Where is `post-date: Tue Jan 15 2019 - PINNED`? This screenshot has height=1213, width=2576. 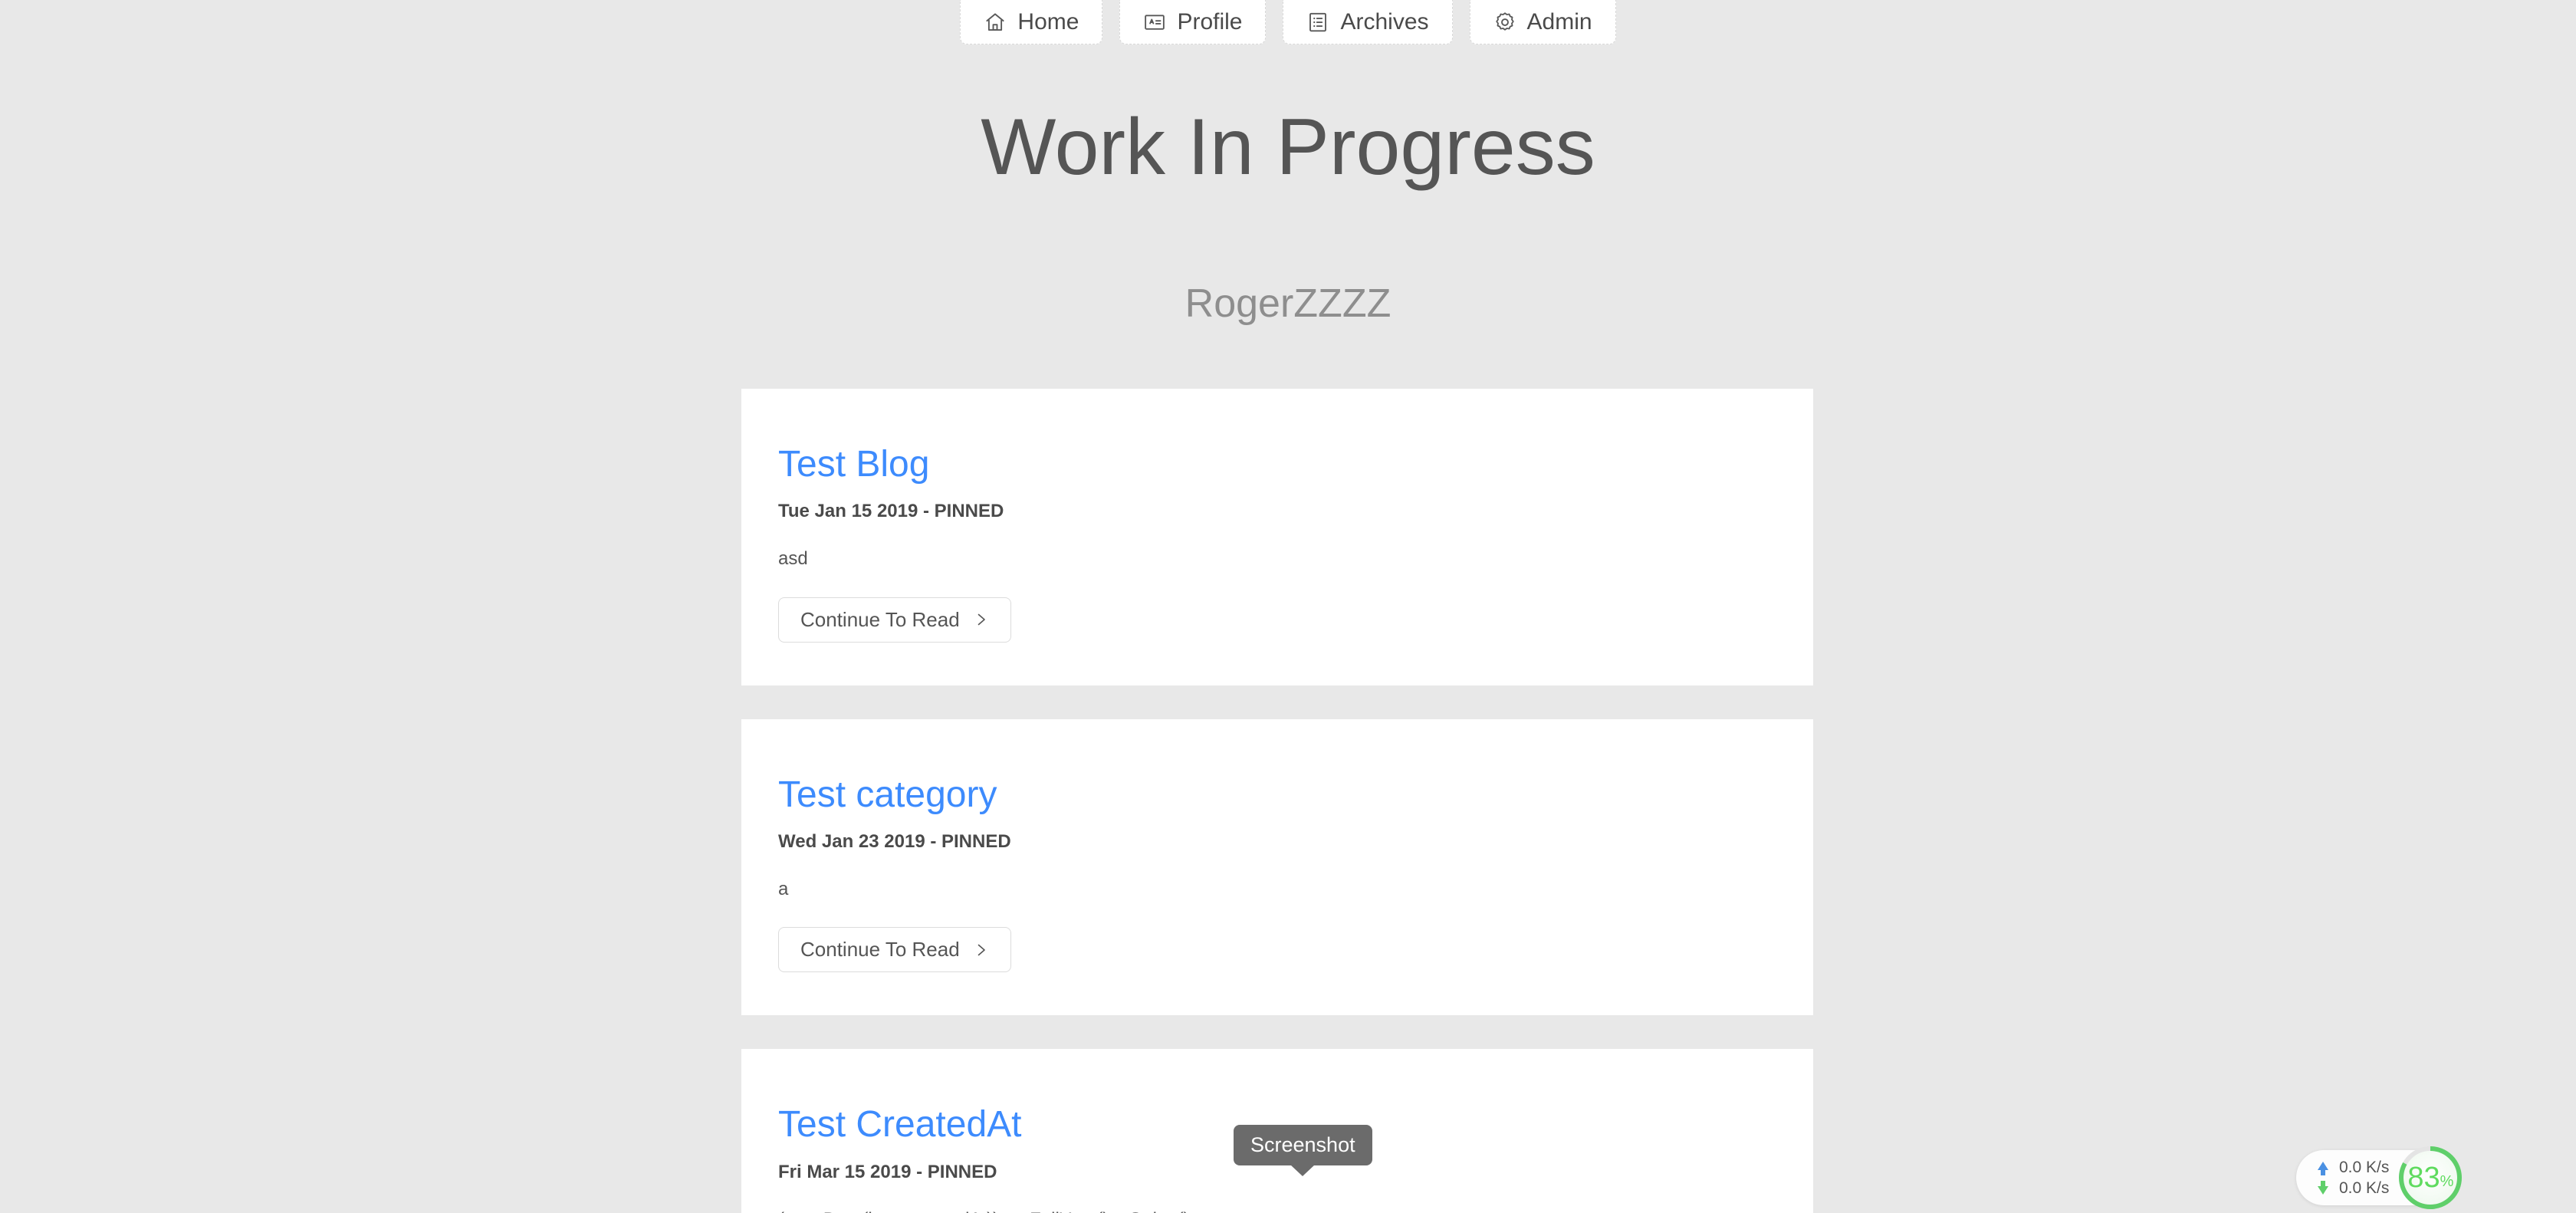
post-date: Tue Jan 15 2019 - PINNED is located at coordinates (891, 511).